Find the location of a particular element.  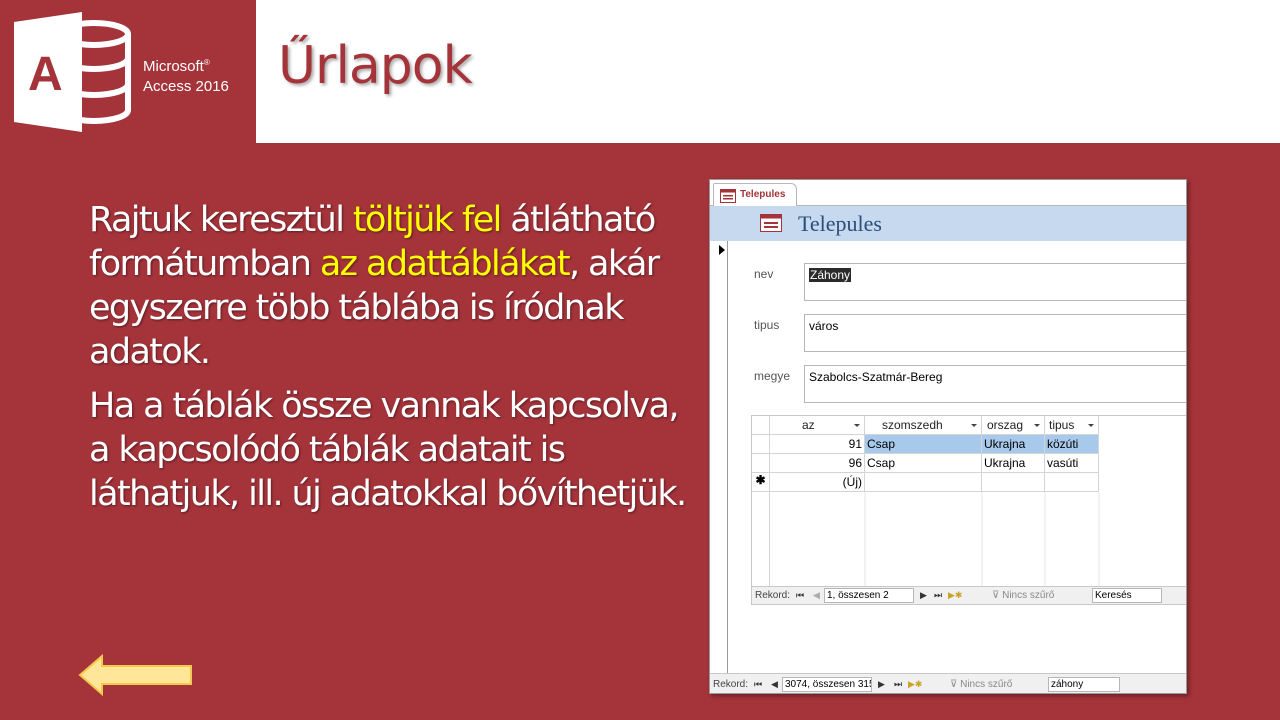

column-header-orszag: orszag is located at coordinates (1013, 425).